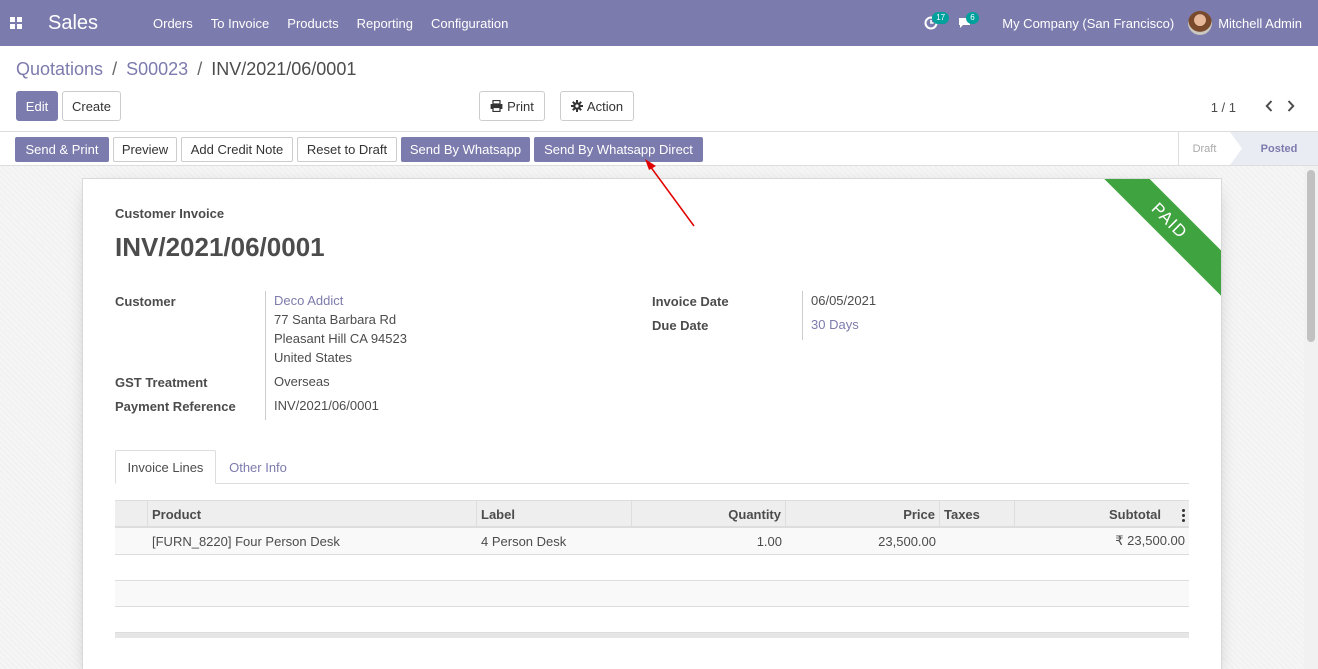 The image size is (1318, 669). I want to click on handle-column-header, so click(131, 514).